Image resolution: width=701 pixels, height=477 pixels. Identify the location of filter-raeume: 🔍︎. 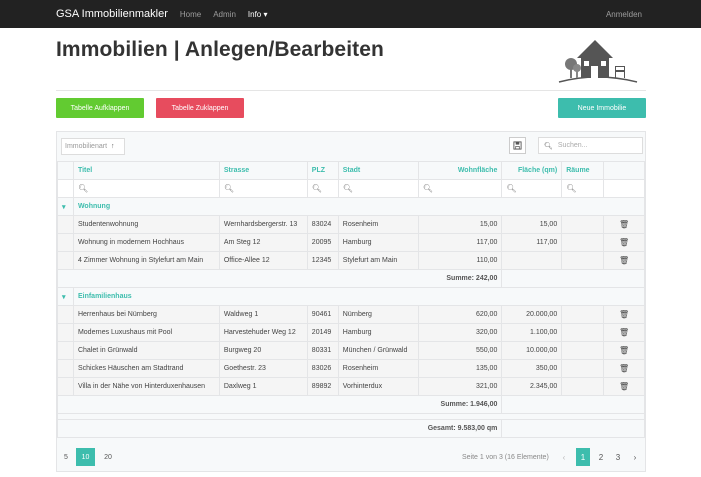
(583, 188).